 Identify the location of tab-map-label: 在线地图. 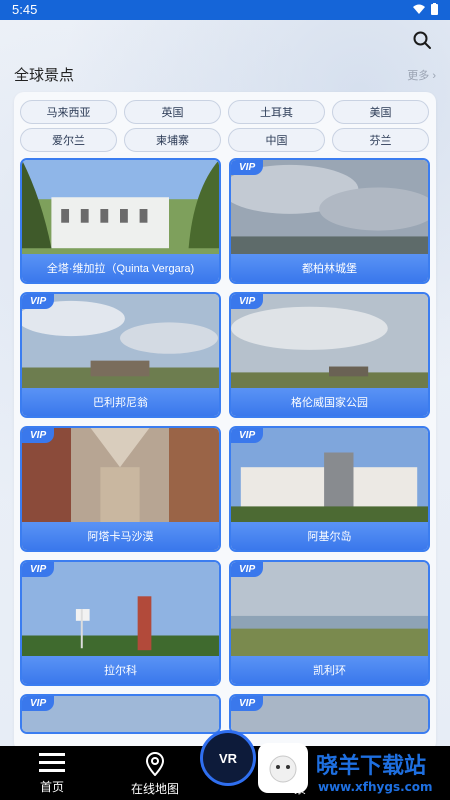
(154, 789).